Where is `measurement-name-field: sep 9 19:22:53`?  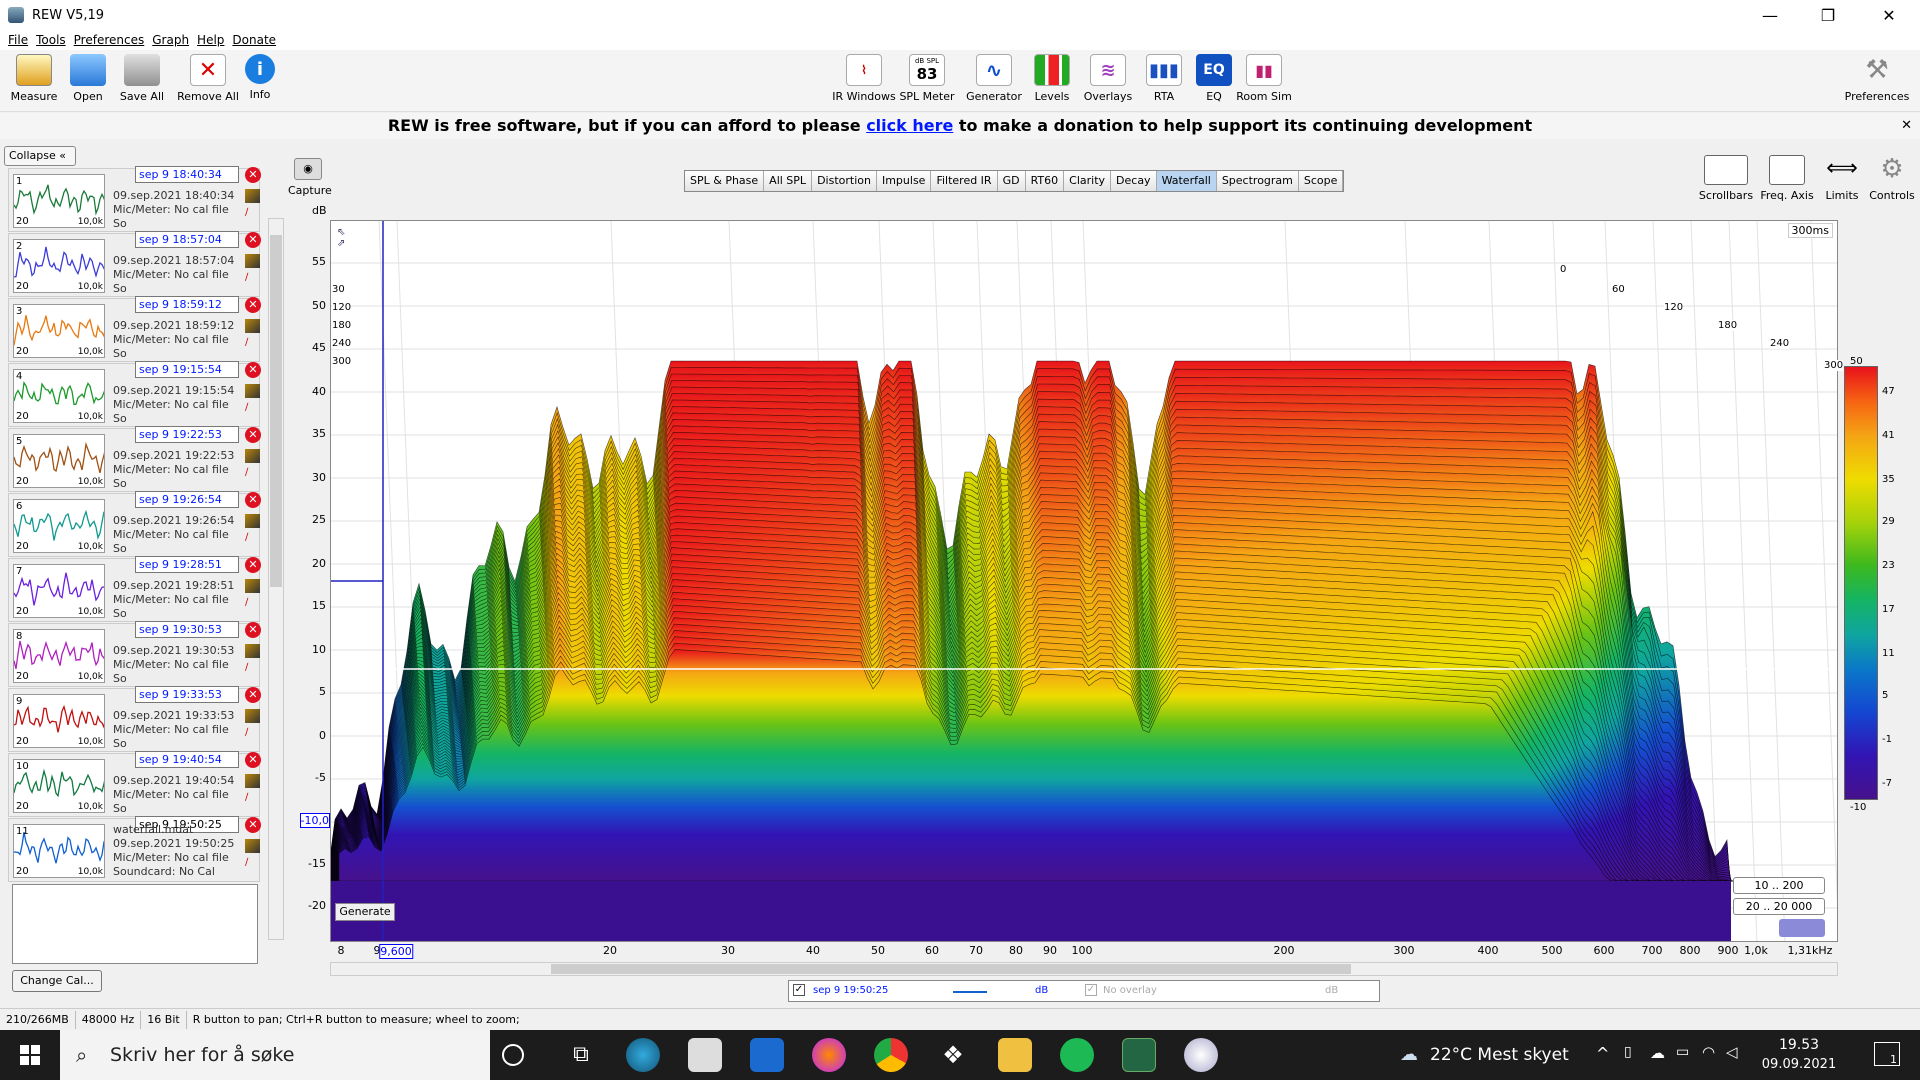 measurement-name-field: sep 9 19:22:53 is located at coordinates (187, 434).